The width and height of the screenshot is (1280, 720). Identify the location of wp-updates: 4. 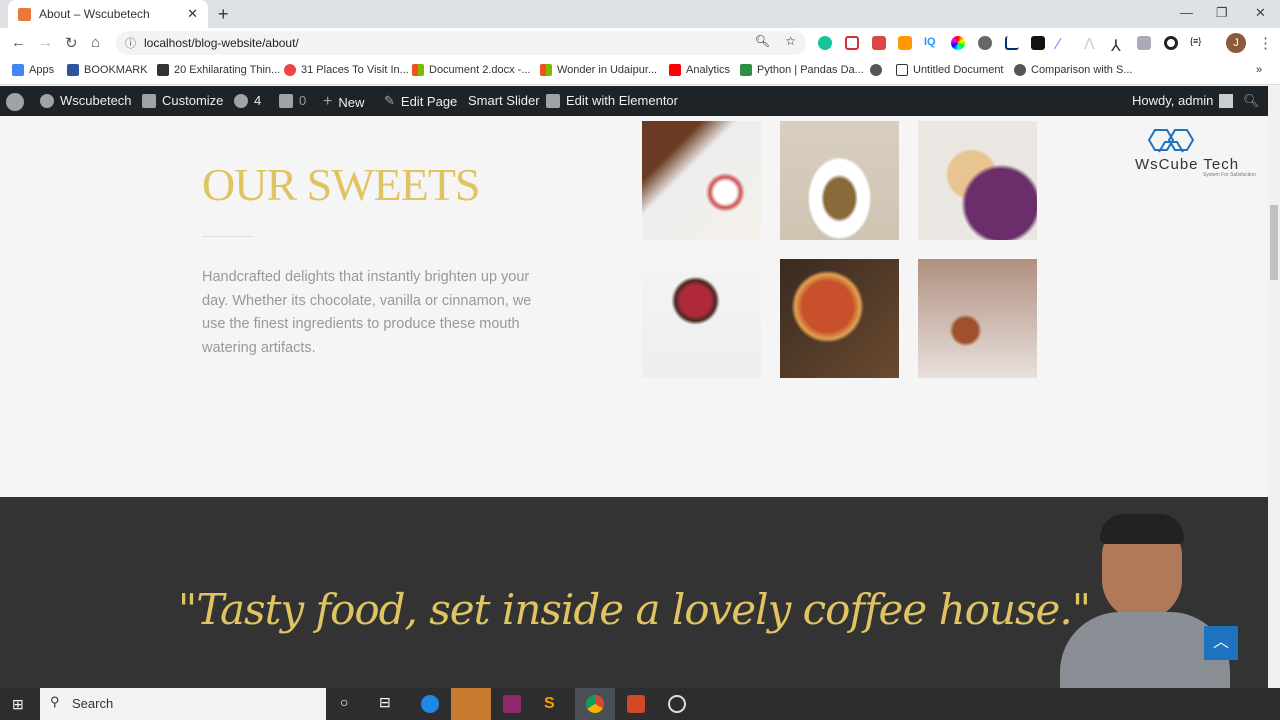
(247, 100).